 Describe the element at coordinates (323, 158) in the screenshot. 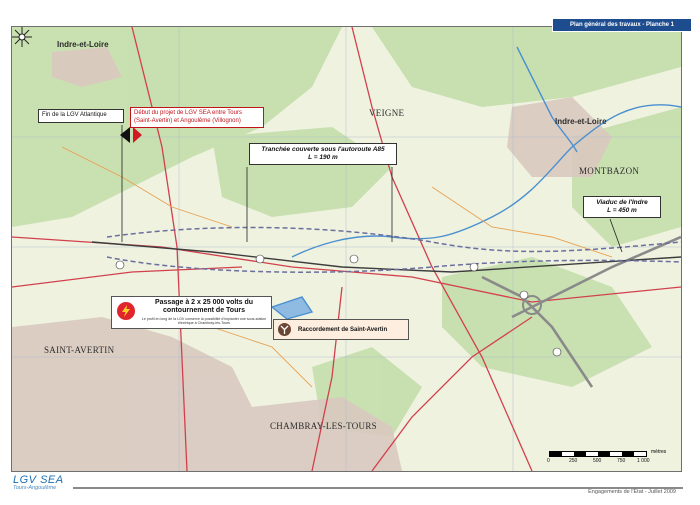

I see `callout-tranchee-length: L = 190 m` at that location.